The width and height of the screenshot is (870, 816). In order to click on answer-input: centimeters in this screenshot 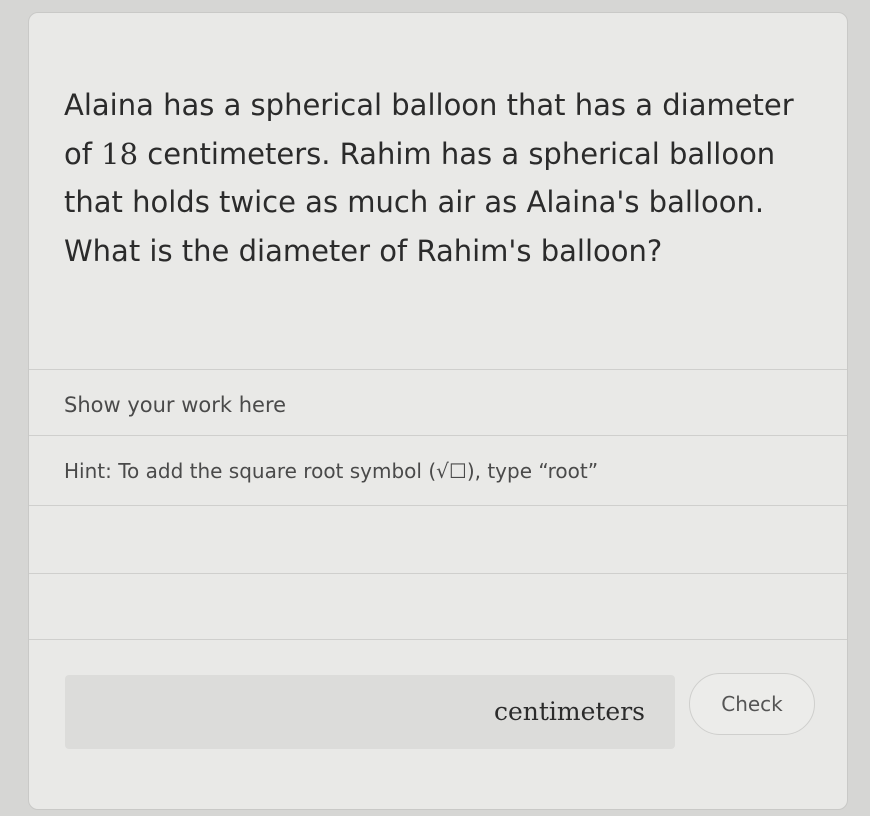, I will do `click(370, 712)`.